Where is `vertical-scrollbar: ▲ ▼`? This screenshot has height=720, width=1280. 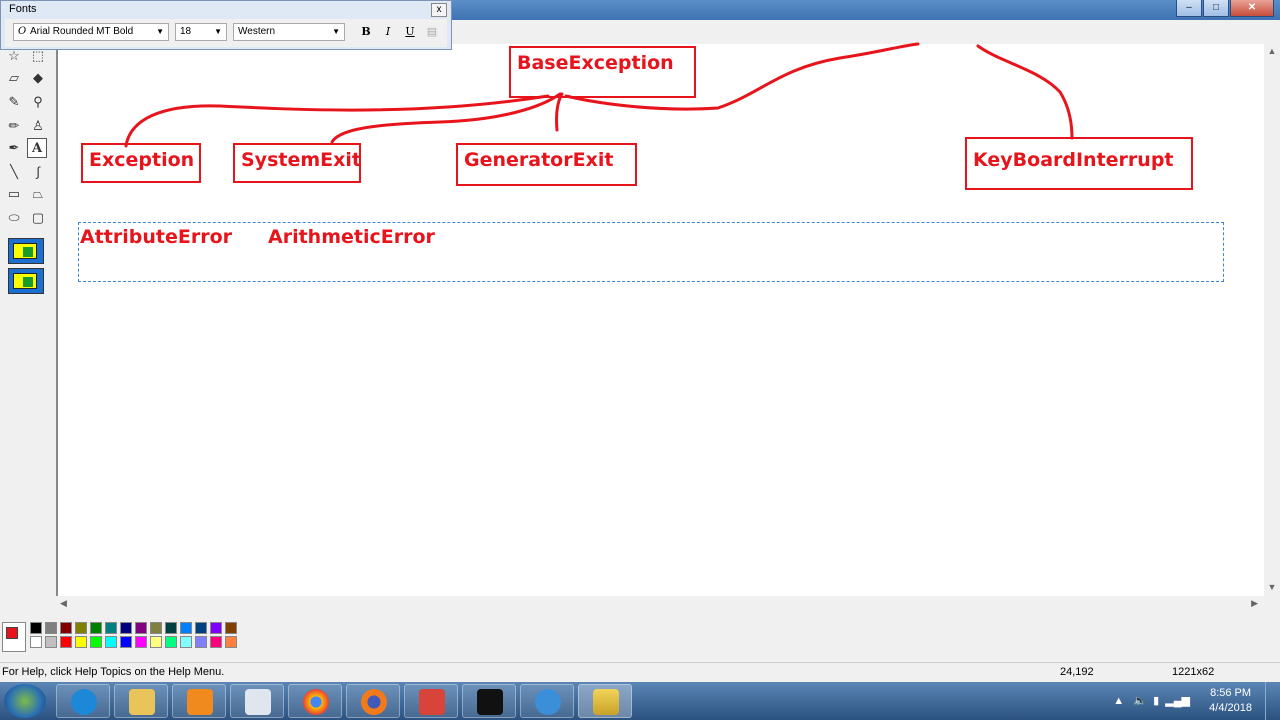 vertical-scrollbar: ▲ ▼ is located at coordinates (1272, 320).